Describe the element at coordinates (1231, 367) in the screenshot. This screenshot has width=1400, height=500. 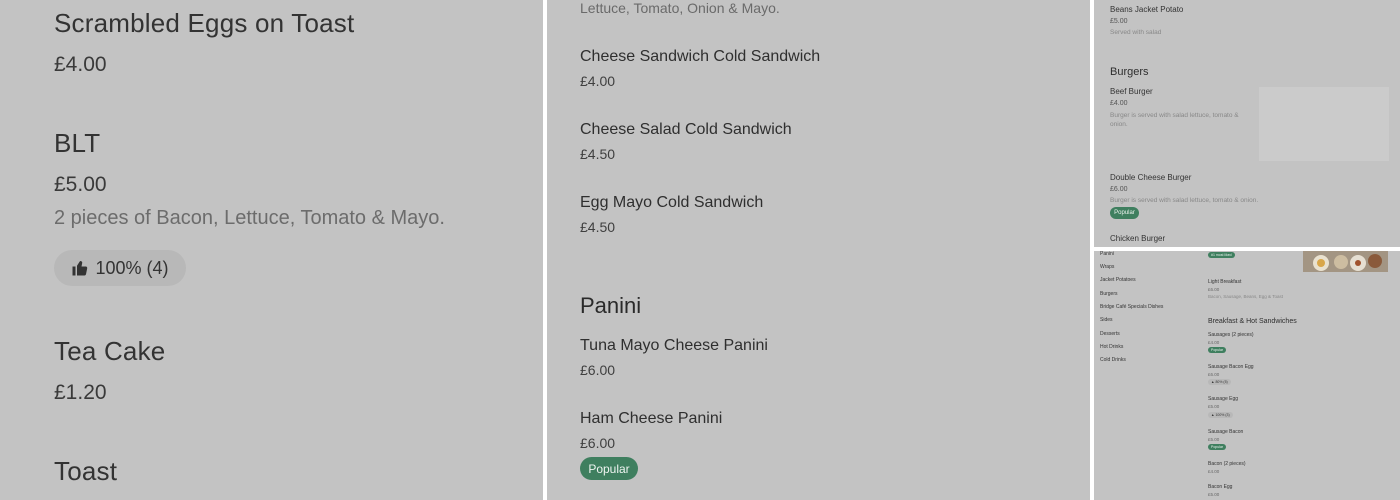
I see `item-name: Sausage Bacon Egg` at that location.